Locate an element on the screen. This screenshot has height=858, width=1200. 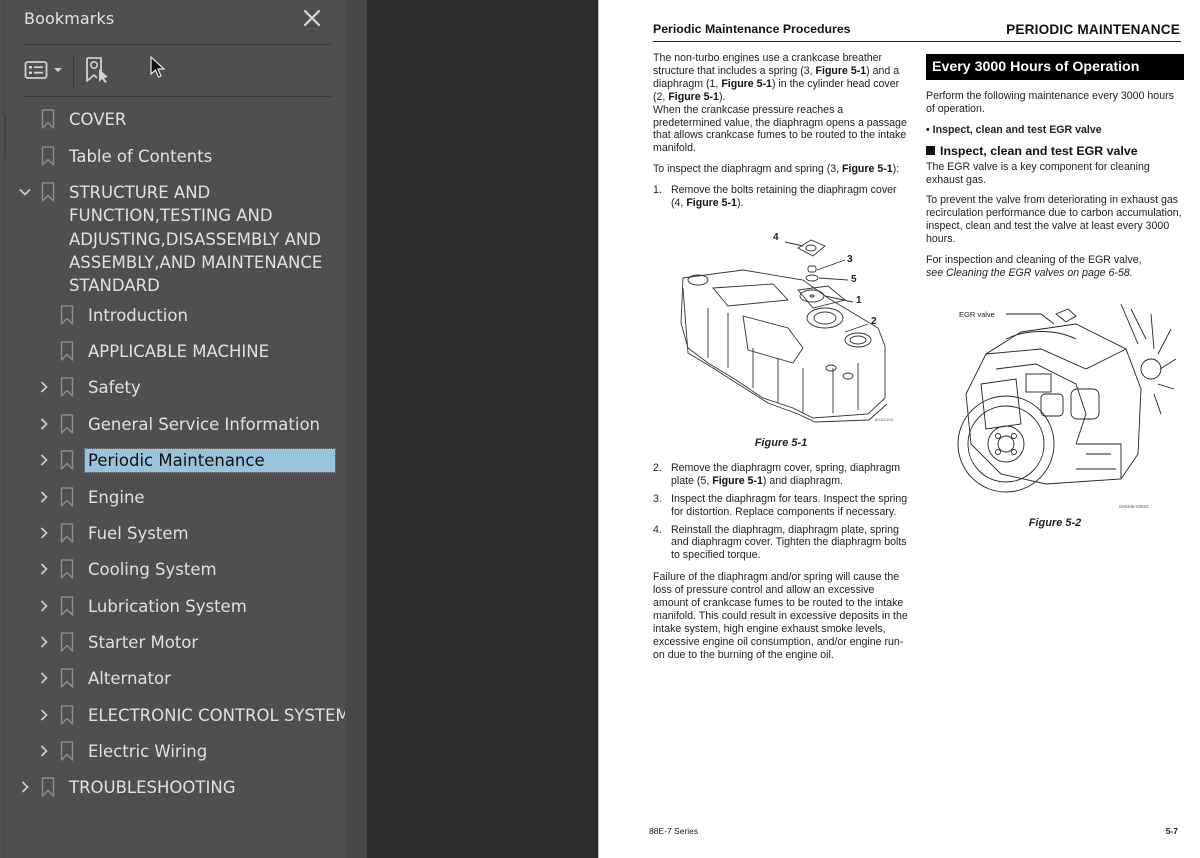
toolbar-separator is located at coordinates (73, 72).